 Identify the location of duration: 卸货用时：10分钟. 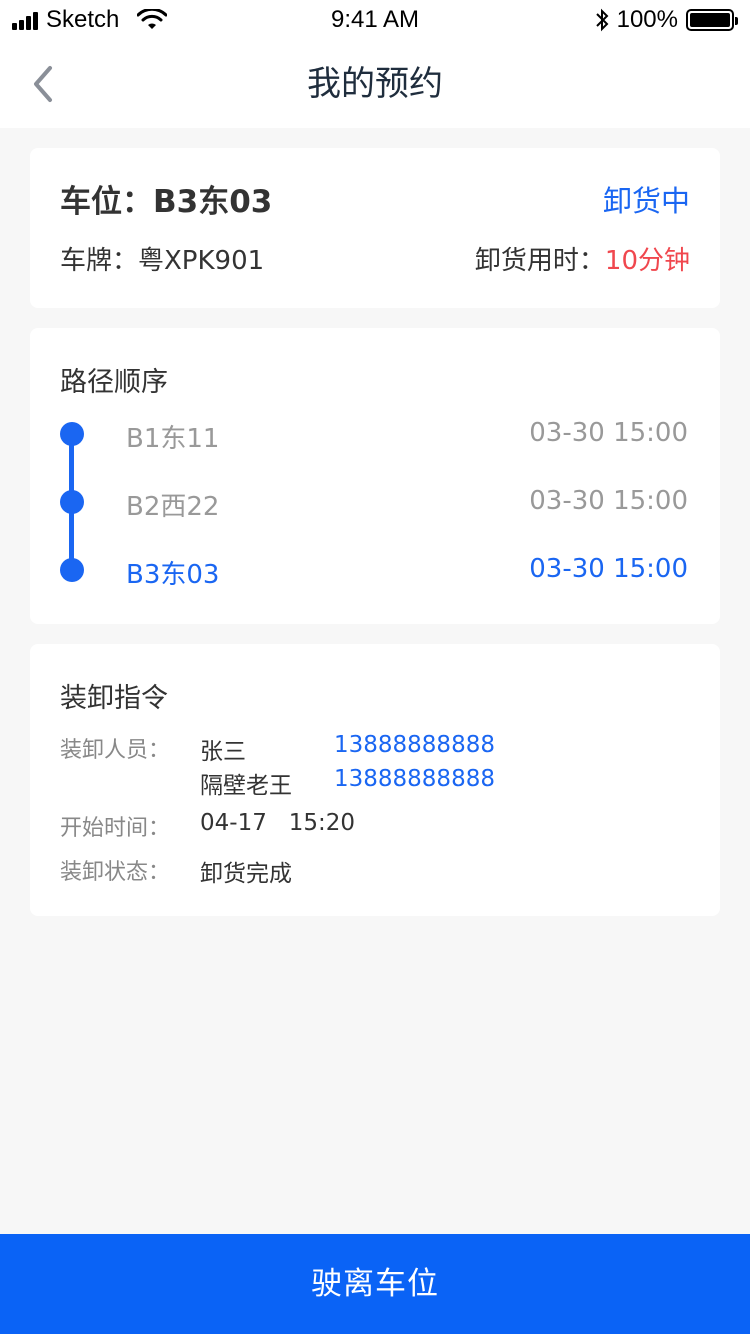
(582, 258).